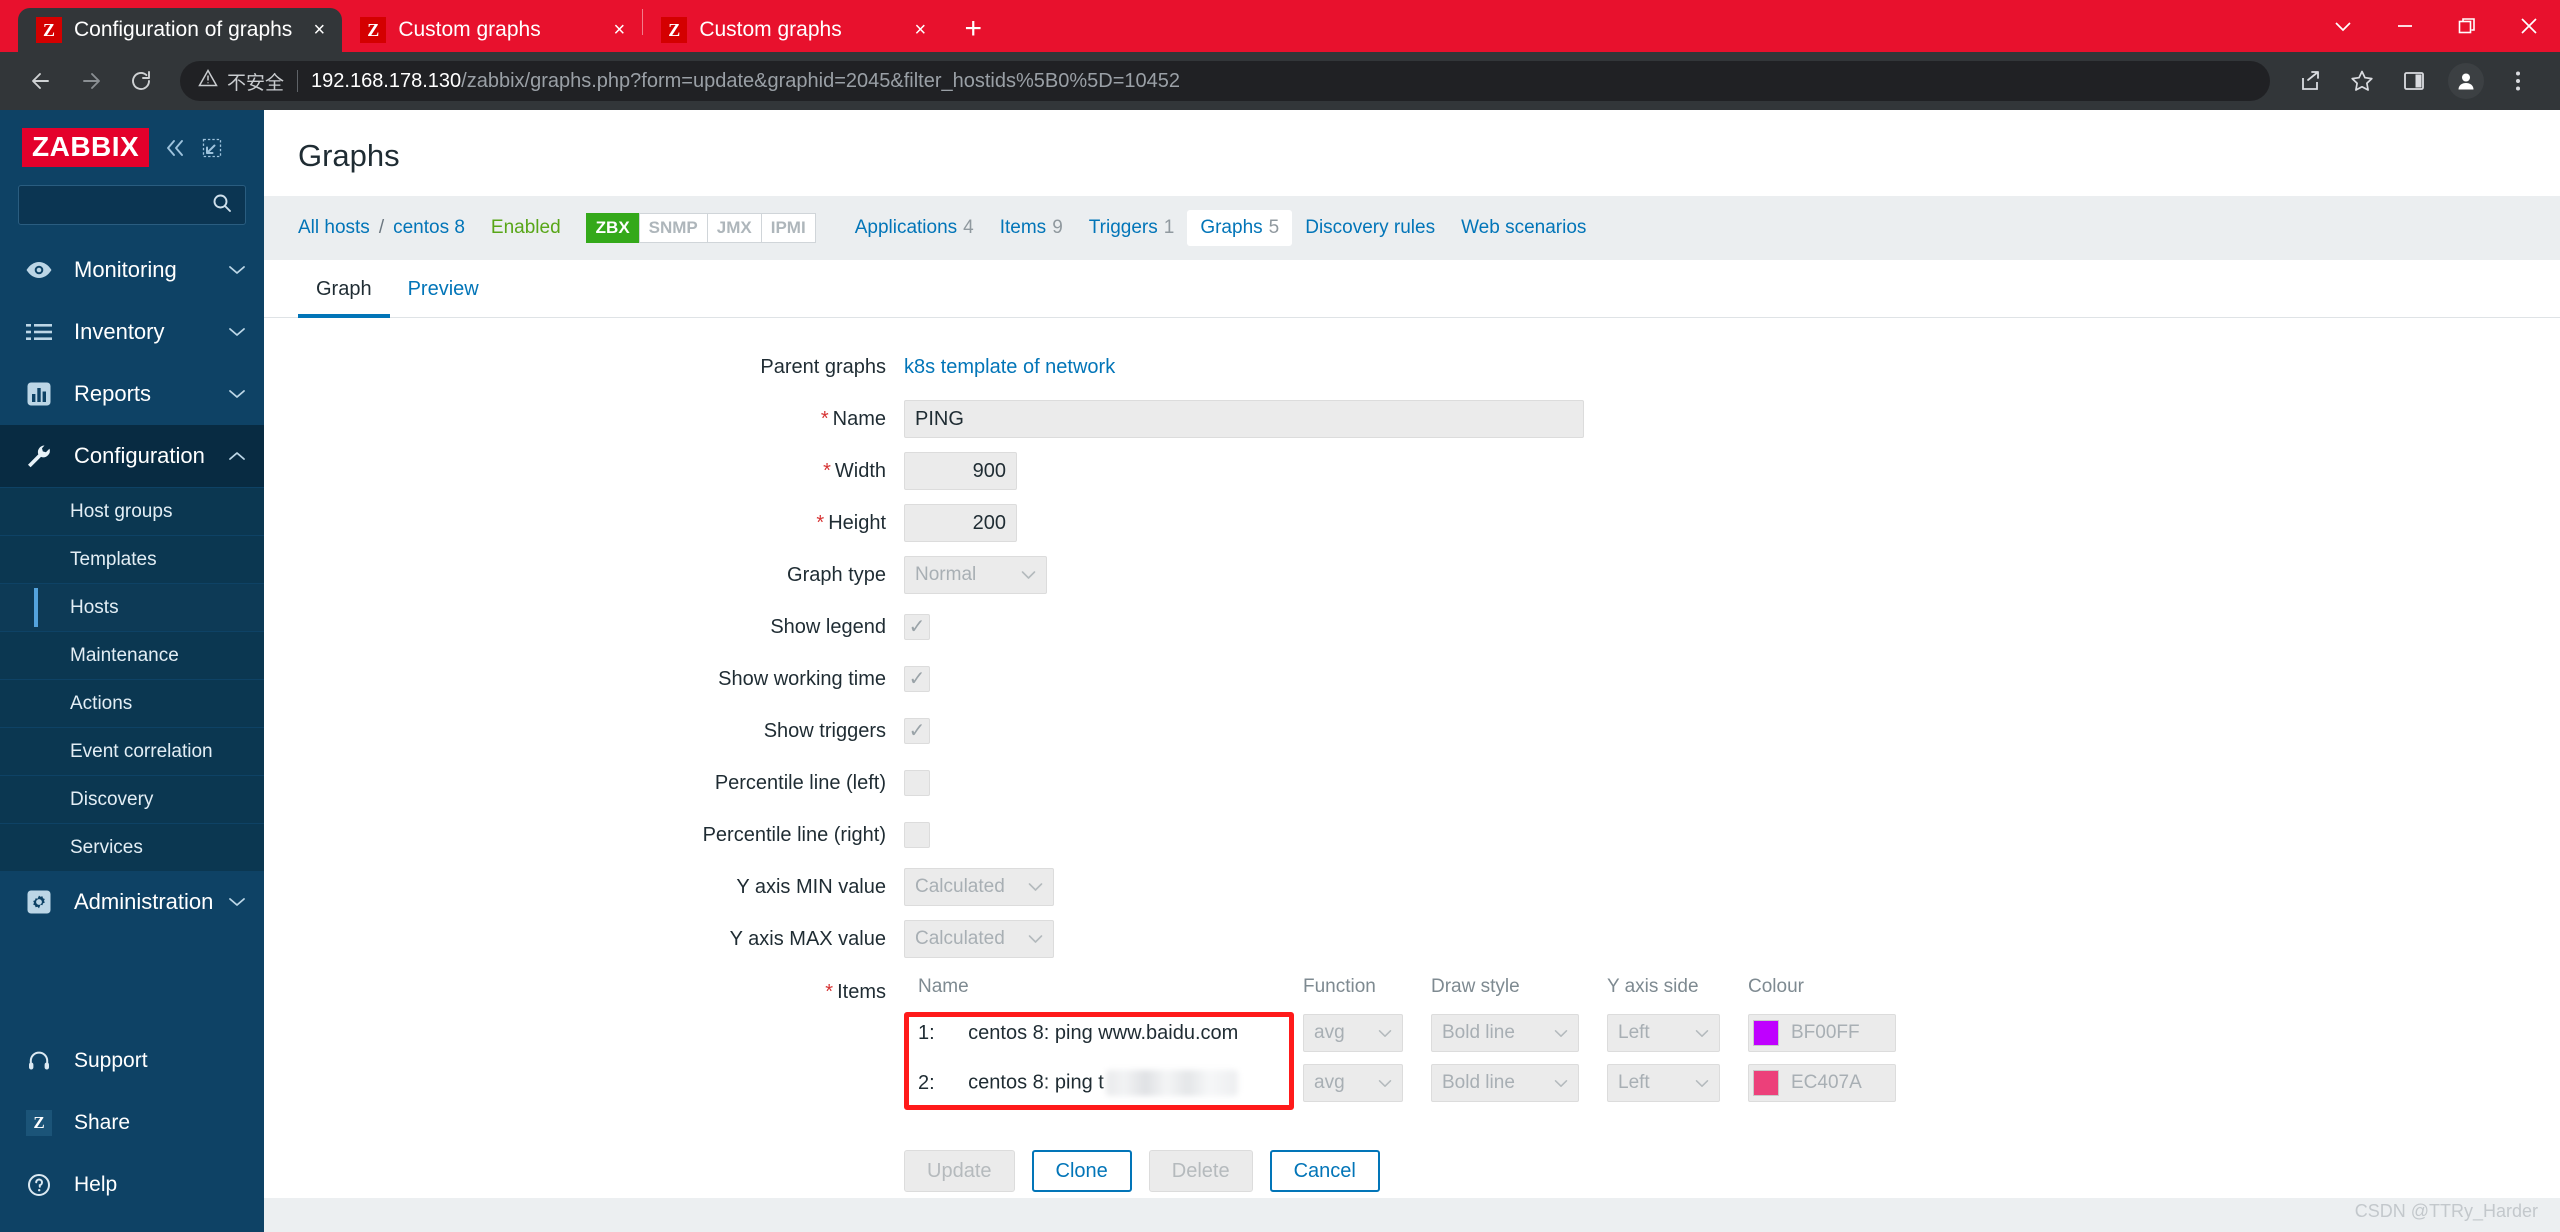 The height and width of the screenshot is (1232, 2560). Describe the element at coordinates (124, 655) in the screenshot. I see `sidebar-subitem-label: Maintenance` at that location.